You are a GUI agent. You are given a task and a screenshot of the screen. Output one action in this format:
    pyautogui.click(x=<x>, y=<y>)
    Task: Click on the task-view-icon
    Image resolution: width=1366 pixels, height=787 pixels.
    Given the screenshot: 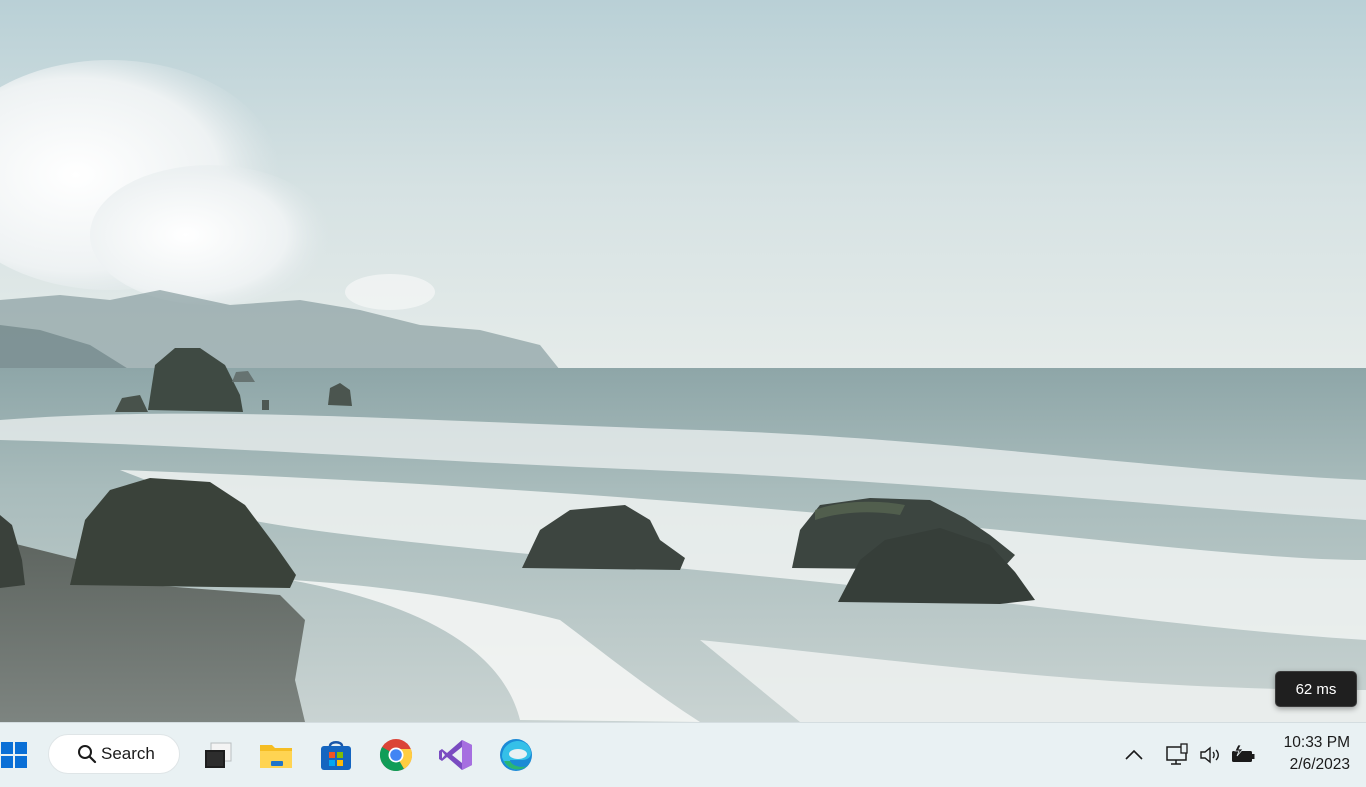 What is the action you would take?
    pyautogui.click(x=218, y=755)
    